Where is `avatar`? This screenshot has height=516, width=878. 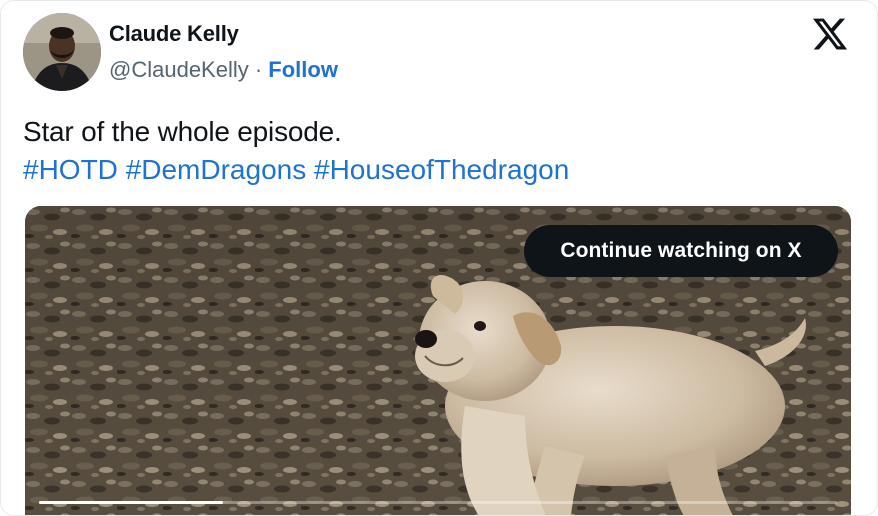
avatar is located at coordinates (62, 52).